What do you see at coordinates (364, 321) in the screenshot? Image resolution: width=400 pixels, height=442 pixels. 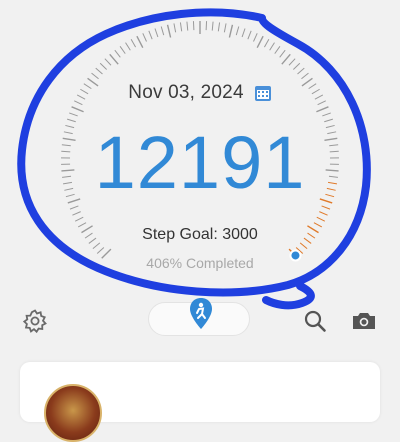 I see `camera-icon` at bounding box center [364, 321].